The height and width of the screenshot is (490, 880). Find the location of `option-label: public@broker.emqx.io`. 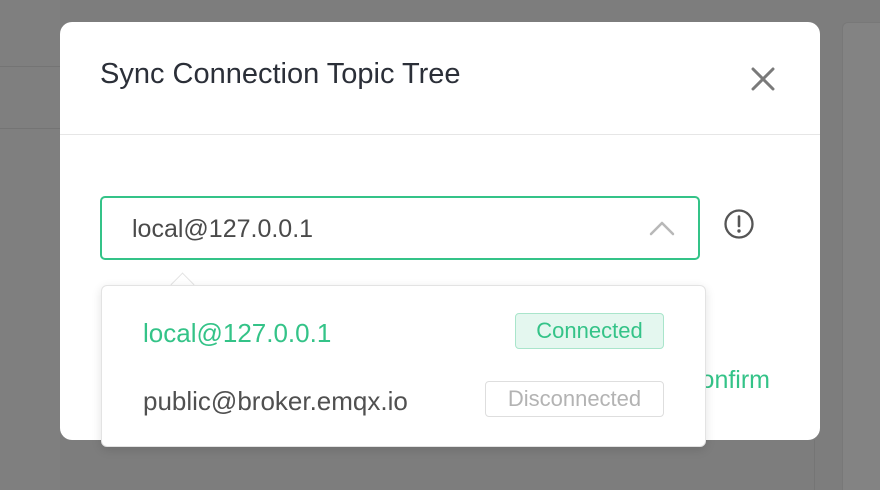

option-label: public@broker.emqx.io is located at coordinates (275, 401).